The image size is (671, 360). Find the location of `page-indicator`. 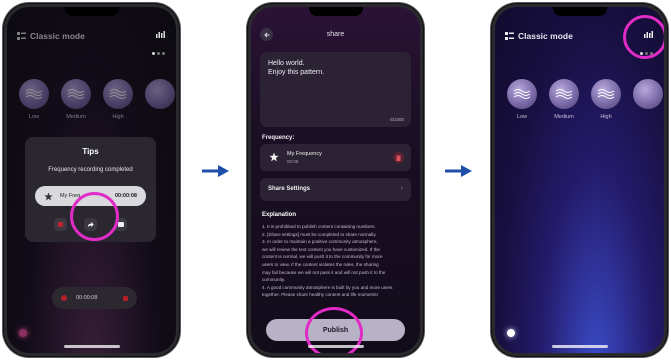

page-indicator is located at coordinates (158, 53).